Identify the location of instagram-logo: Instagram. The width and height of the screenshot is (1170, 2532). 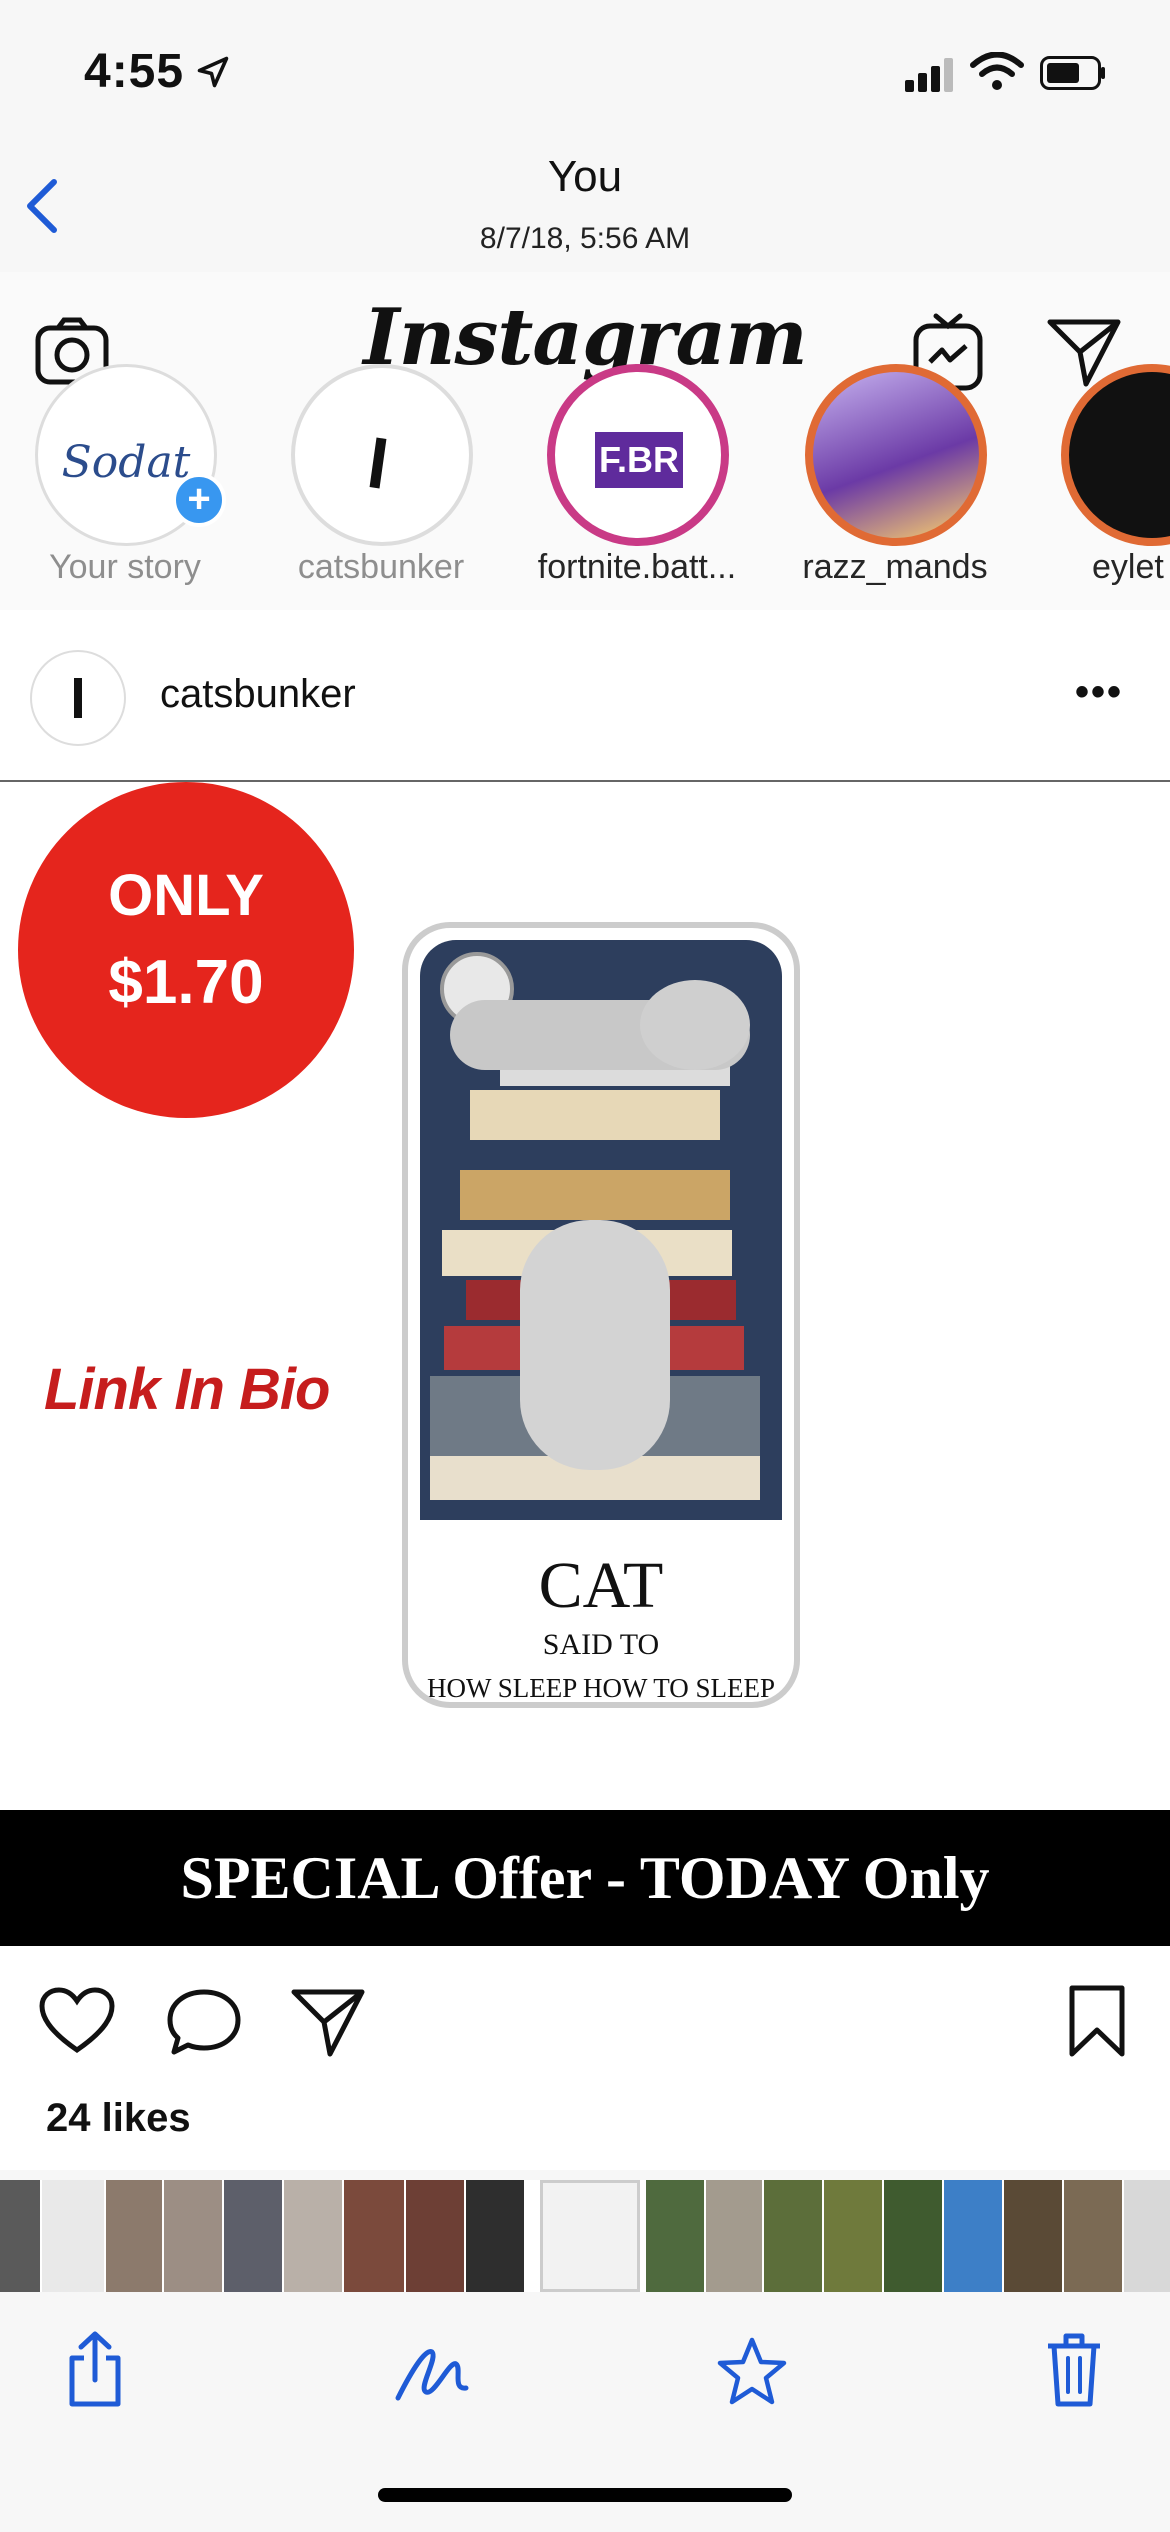
(585, 337).